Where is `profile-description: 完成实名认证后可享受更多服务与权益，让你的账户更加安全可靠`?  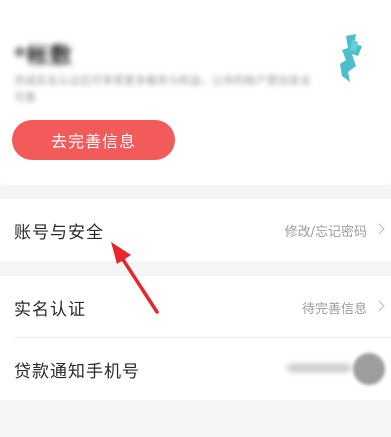
profile-description: 完成实名认证后可享受更多服务与权益，让你的账户更加安全可靠 is located at coordinates (162, 89).